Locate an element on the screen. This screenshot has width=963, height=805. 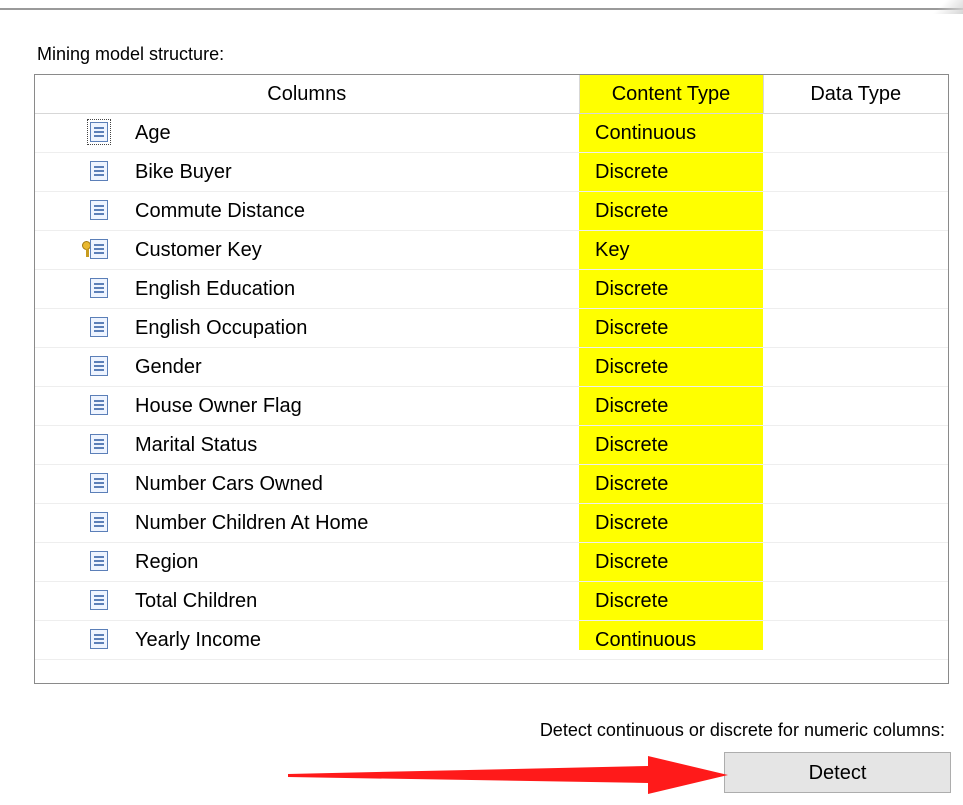
column-name-cell: Age is located at coordinates (307, 133).